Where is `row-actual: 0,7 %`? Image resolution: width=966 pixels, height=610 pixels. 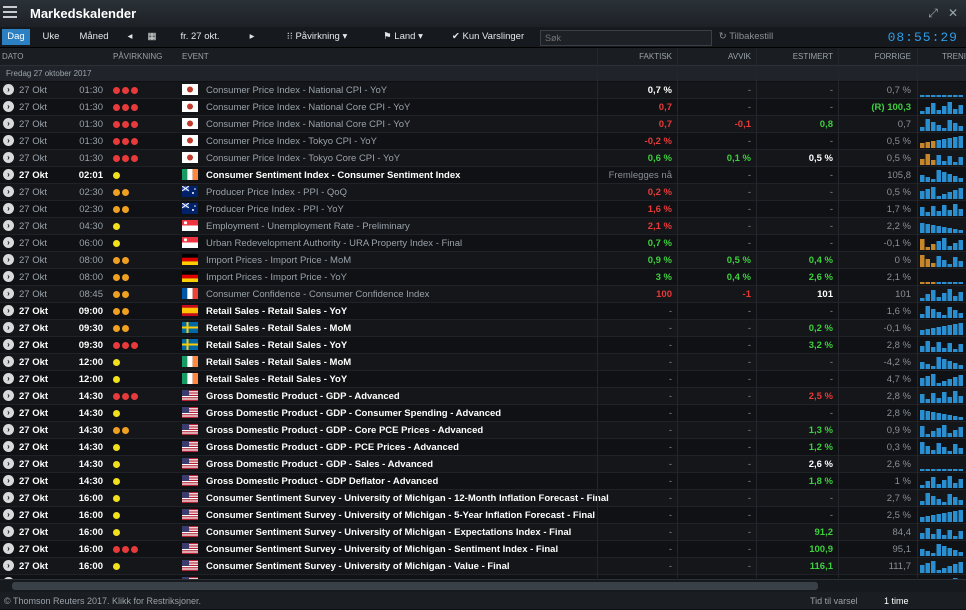 row-actual: 0,7 % is located at coordinates (659, 243).